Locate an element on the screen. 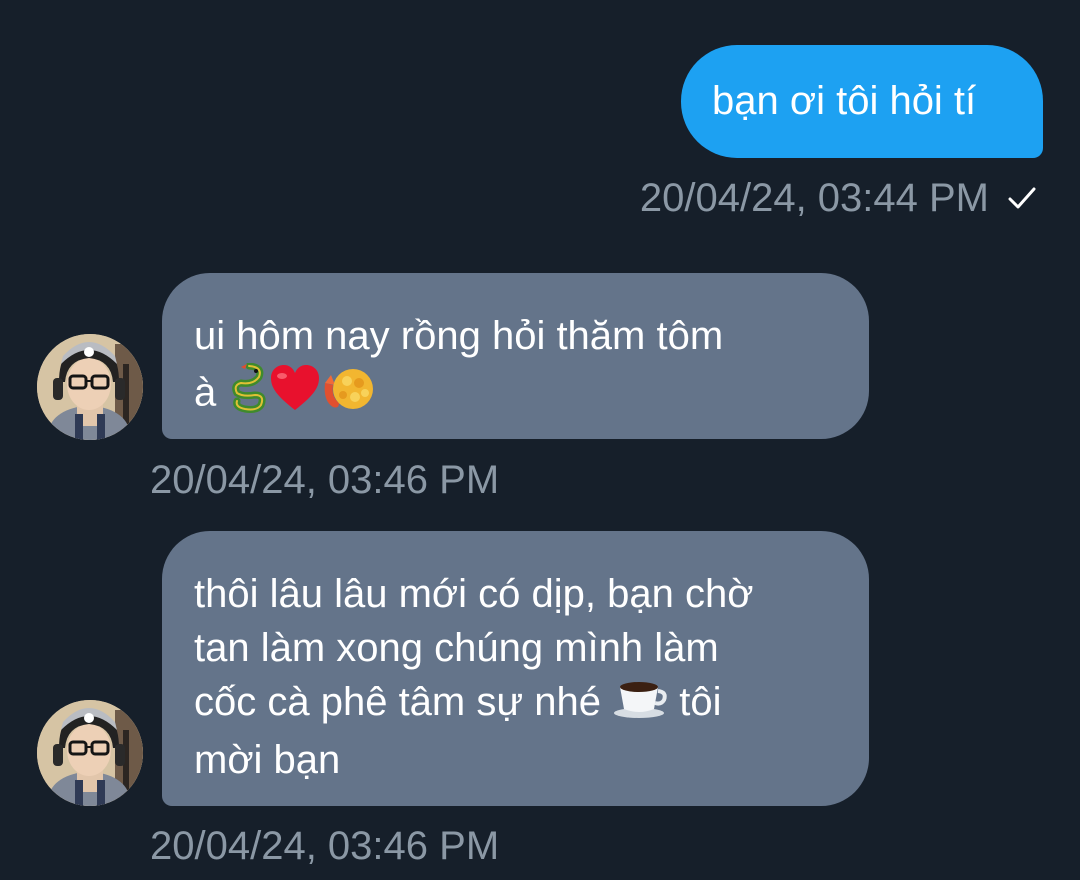 This screenshot has height=880, width=1080. incoming-message-bubble: ui hôm nay rồng hỏi thăm tôm à is located at coordinates (515, 356).